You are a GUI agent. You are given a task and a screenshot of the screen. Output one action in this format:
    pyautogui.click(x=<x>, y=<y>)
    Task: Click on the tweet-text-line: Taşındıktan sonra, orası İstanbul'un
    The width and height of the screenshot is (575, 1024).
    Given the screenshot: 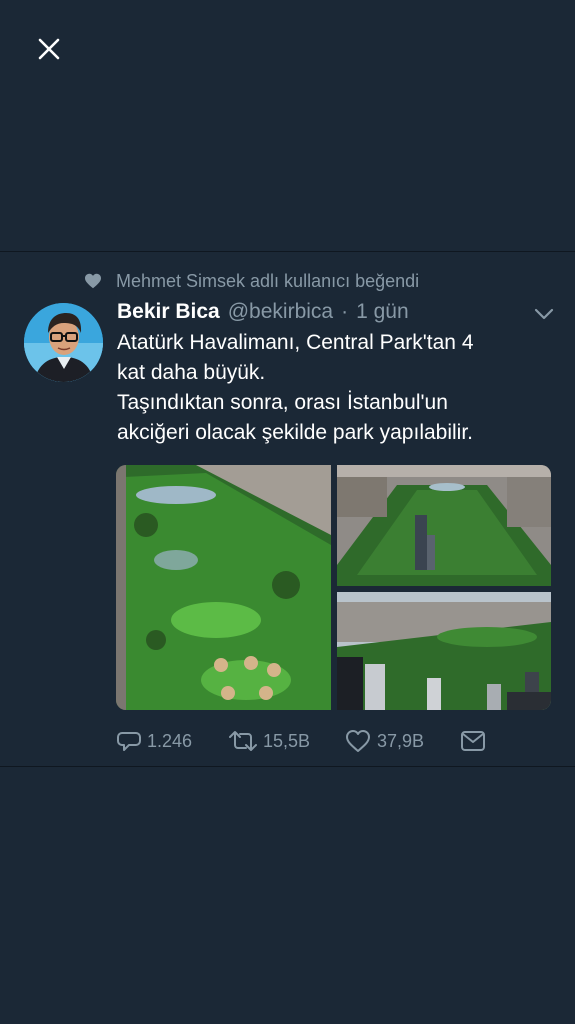 What is the action you would take?
    pyautogui.click(x=282, y=402)
    